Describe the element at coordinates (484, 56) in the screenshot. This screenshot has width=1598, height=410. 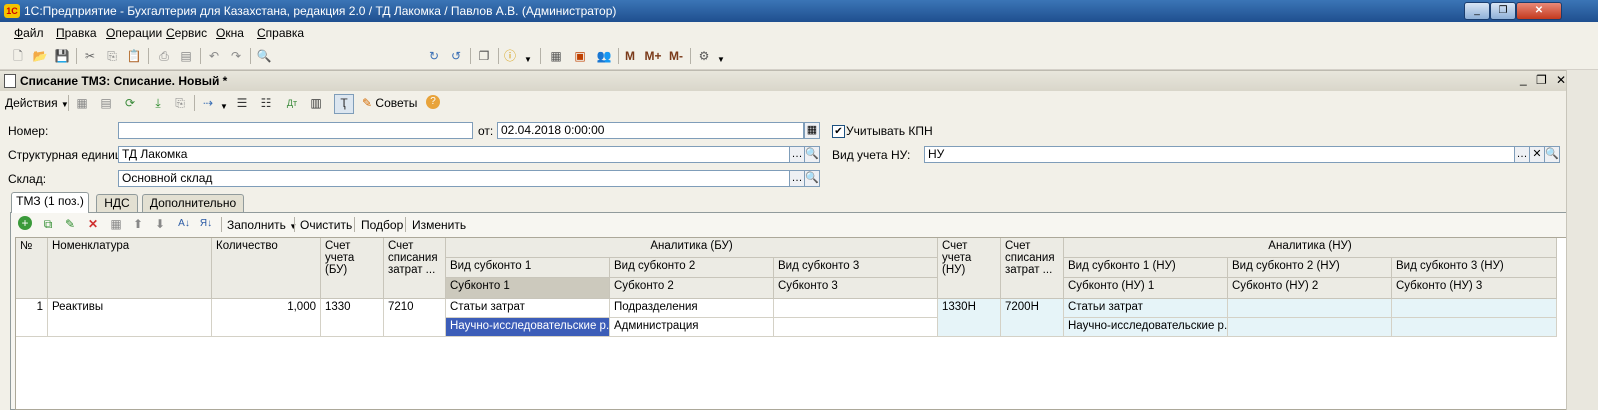
I see `windows-icon: ❐` at that location.